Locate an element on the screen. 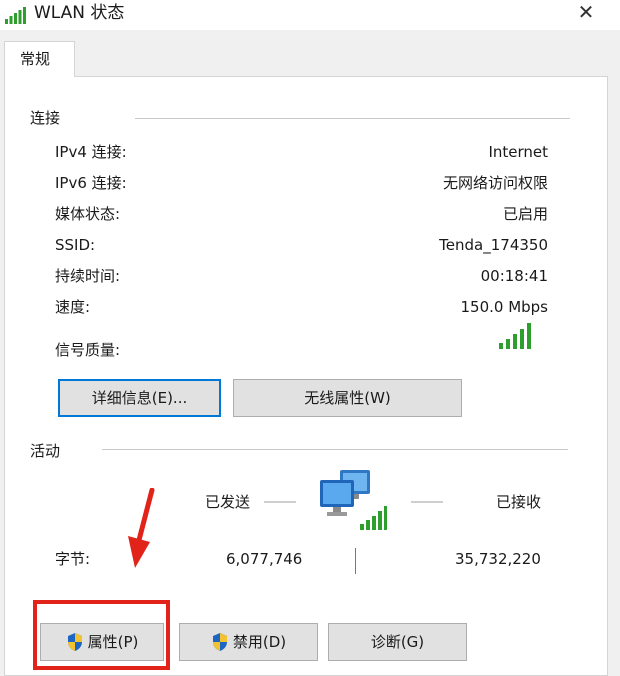 The width and height of the screenshot is (620, 676). title-bar: WLAN 状态 ✕ is located at coordinates (310, 15).